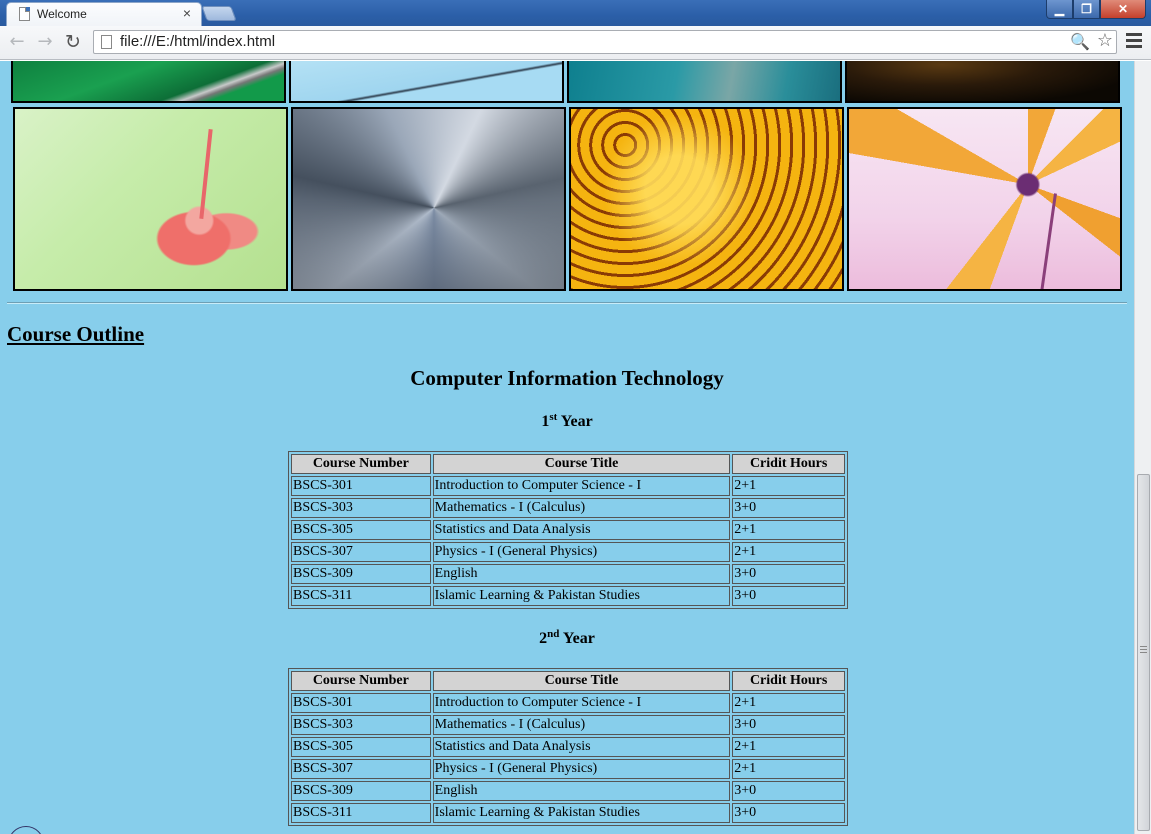 The height and width of the screenshot is (834, 1151). I want to click on honeycomb-image, so click(706, 199).